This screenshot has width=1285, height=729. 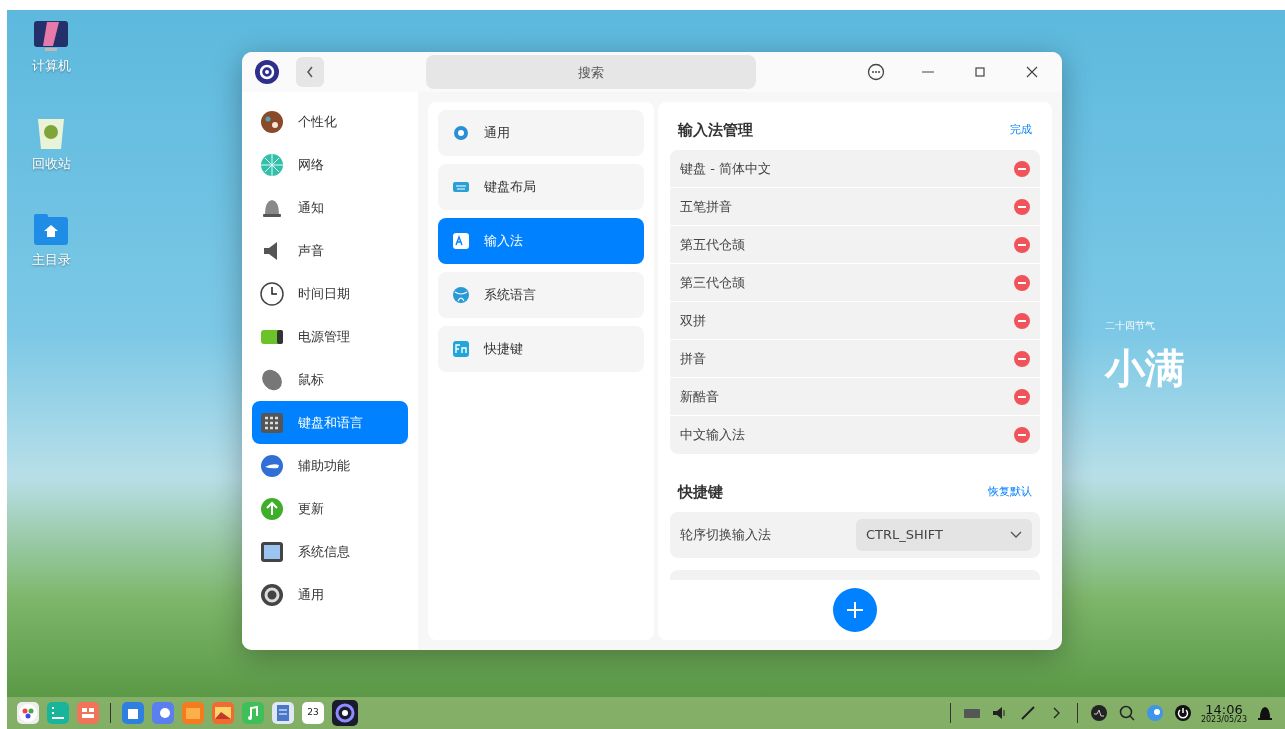 What do you see at coordinates (706, 206) in the screenshot?
I see `input-method-name: 五笔拼音` at bounding box center [706, 206].